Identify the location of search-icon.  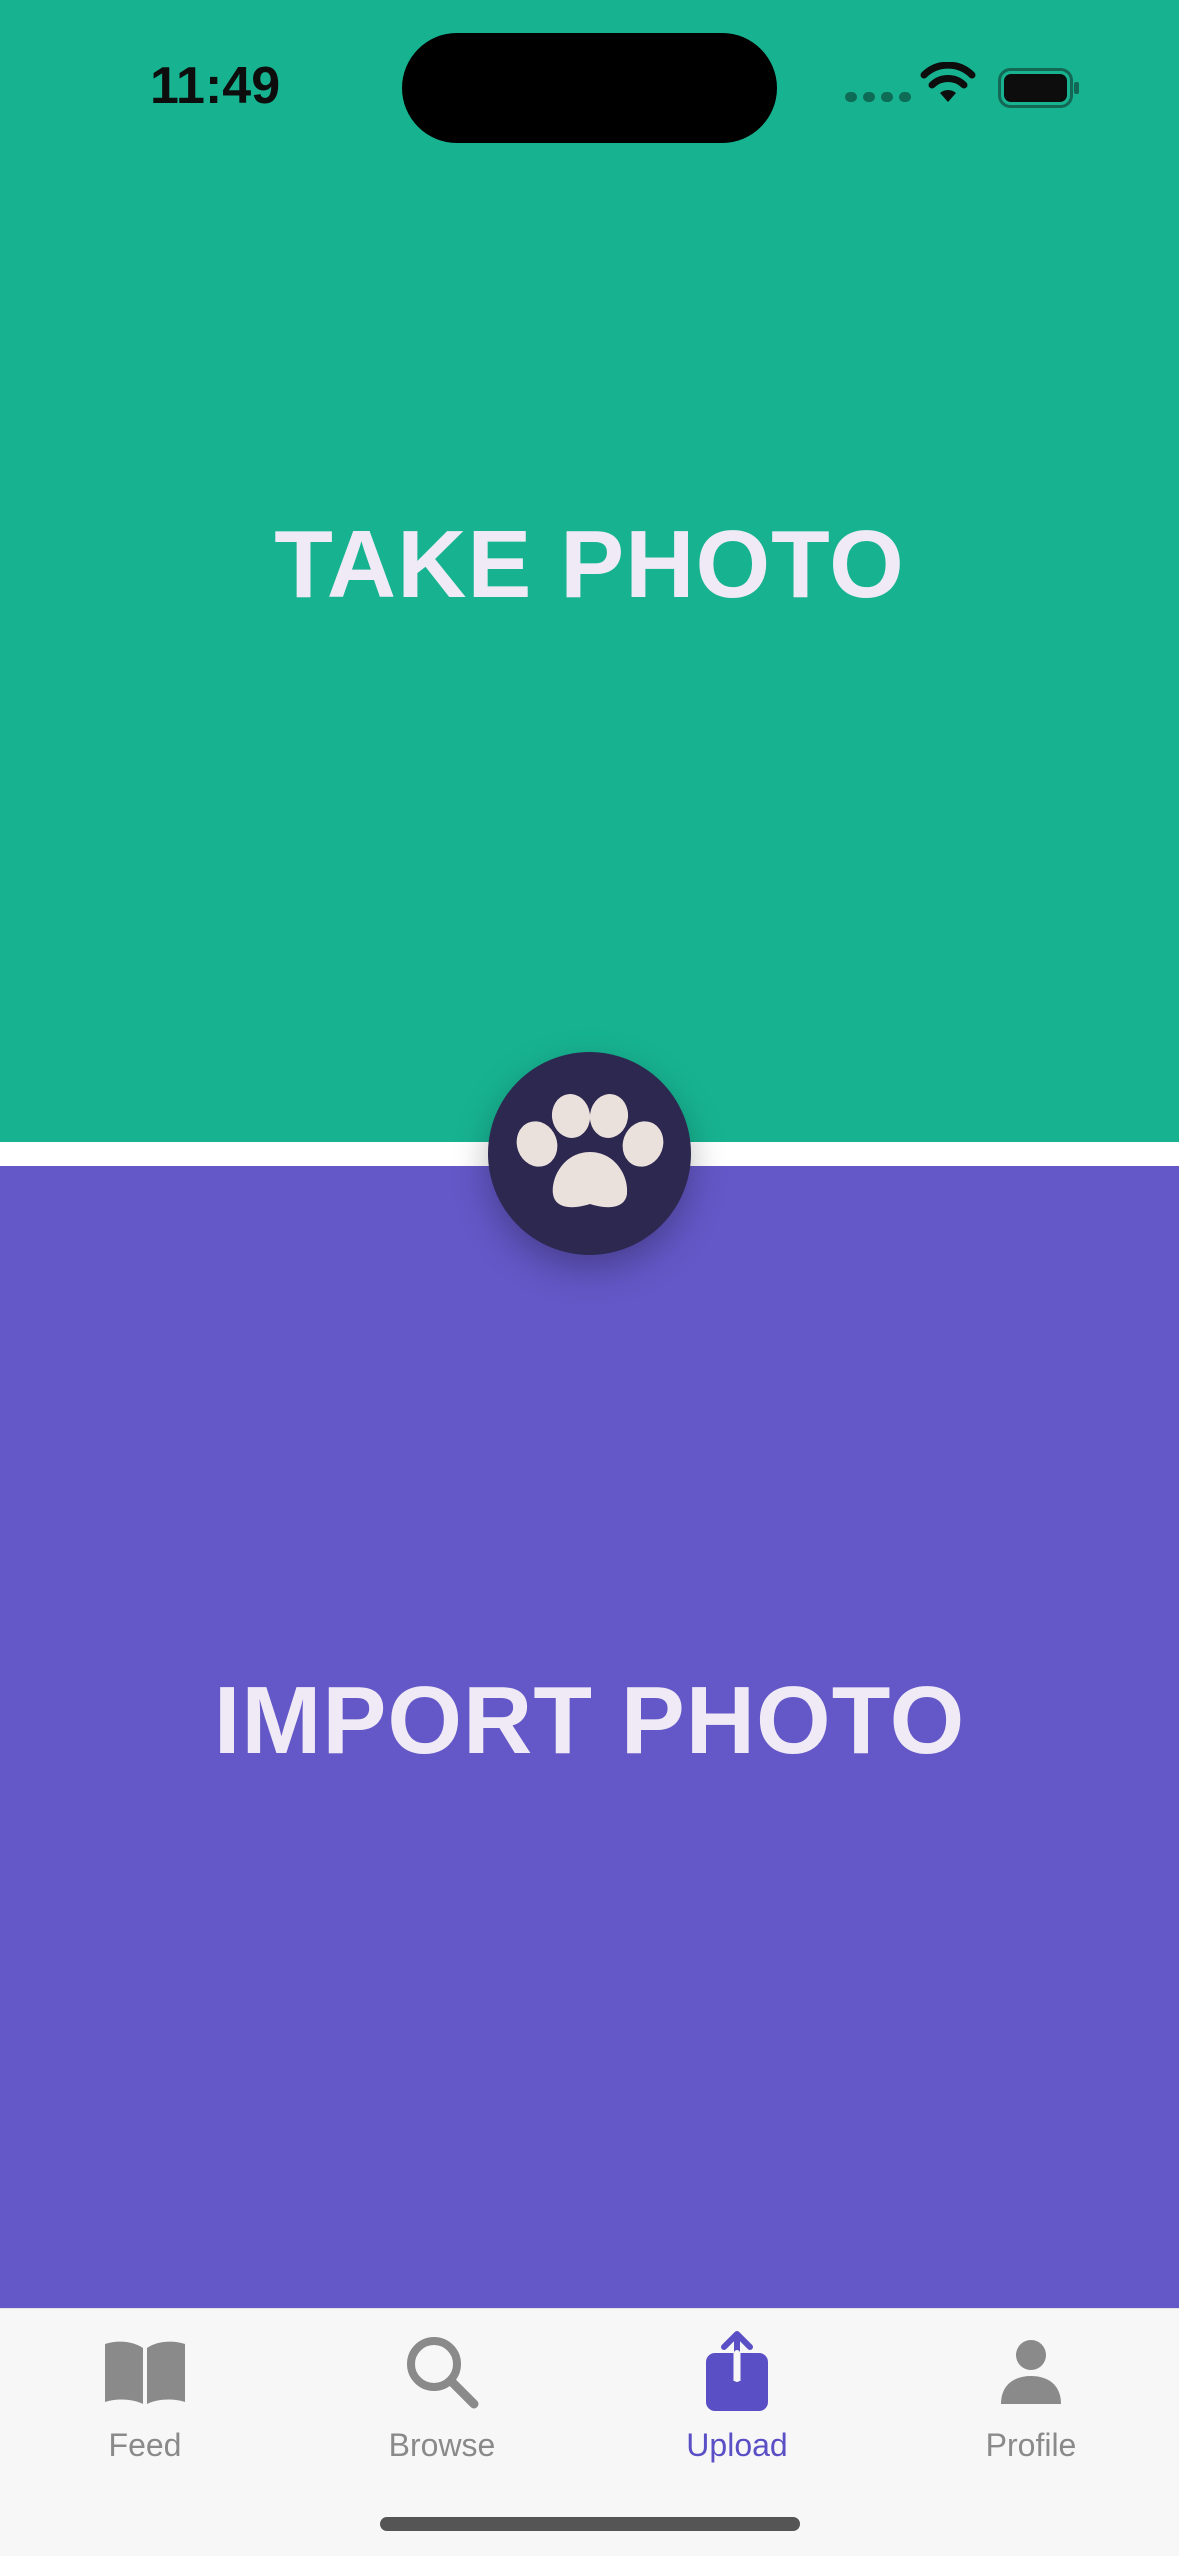
(442, 2372).